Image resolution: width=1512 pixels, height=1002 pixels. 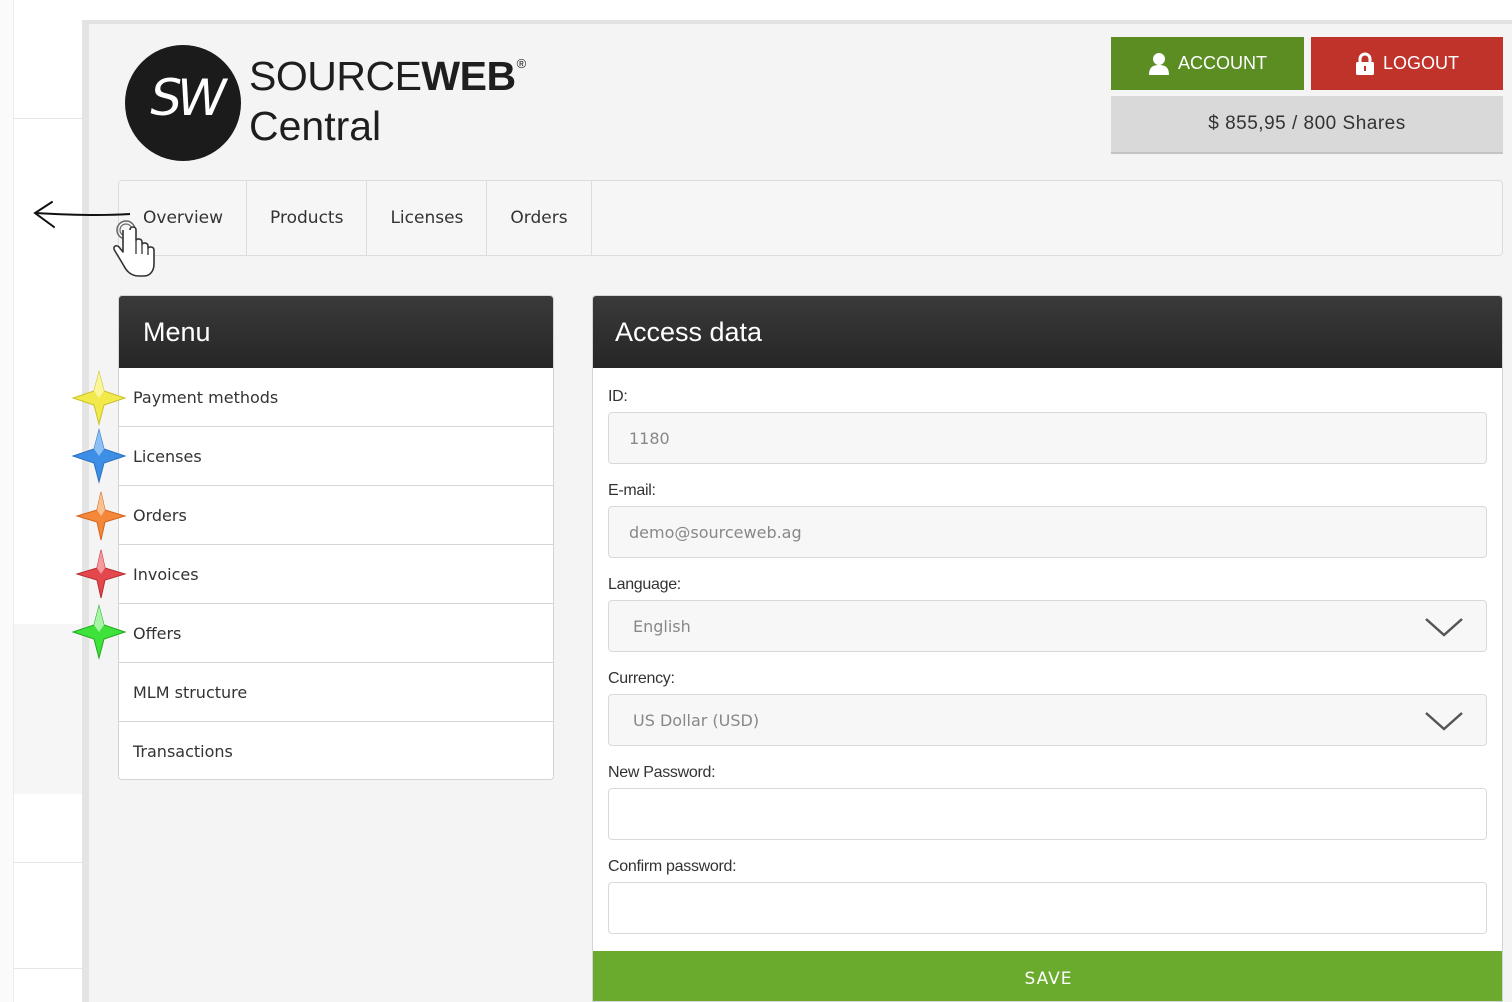 I want to click on brand-logo: SW SOURCEWEB® Central, so click(x=325, y=105).